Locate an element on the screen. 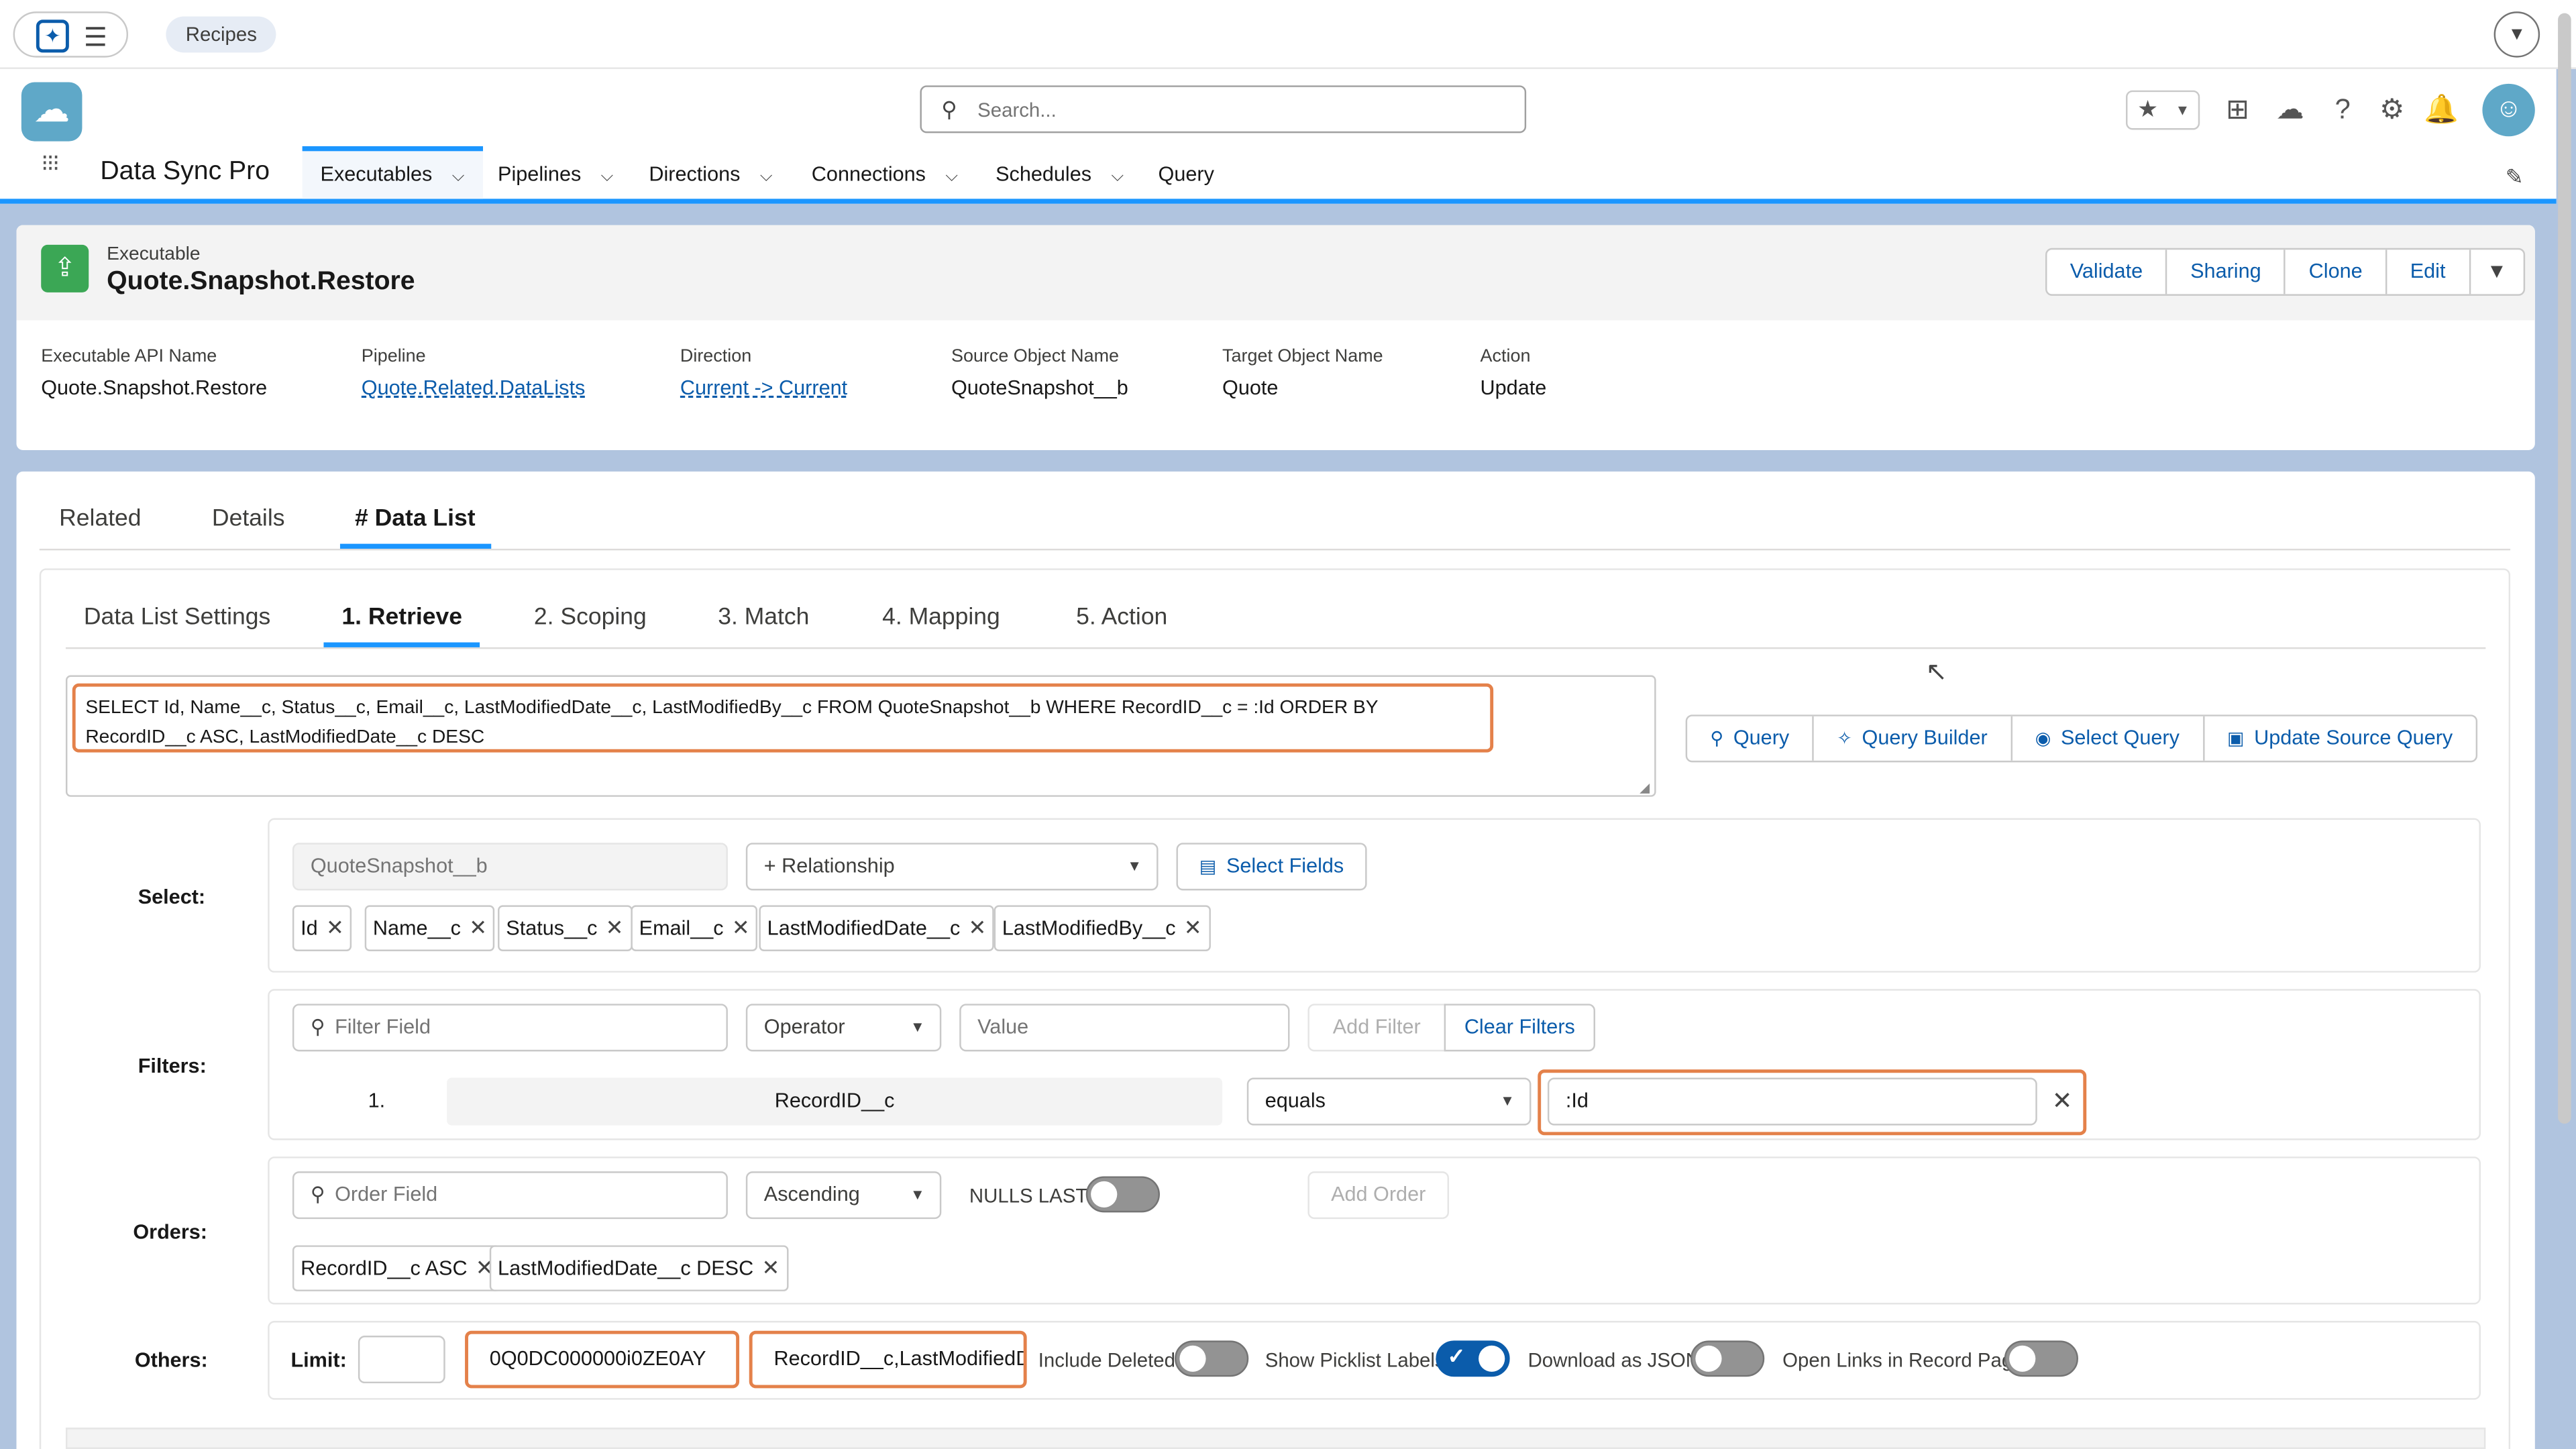 Image resolution: width=2576 pixels, height=1449 pixels. avatar: ☺ is located at coordinates (2508, 110).